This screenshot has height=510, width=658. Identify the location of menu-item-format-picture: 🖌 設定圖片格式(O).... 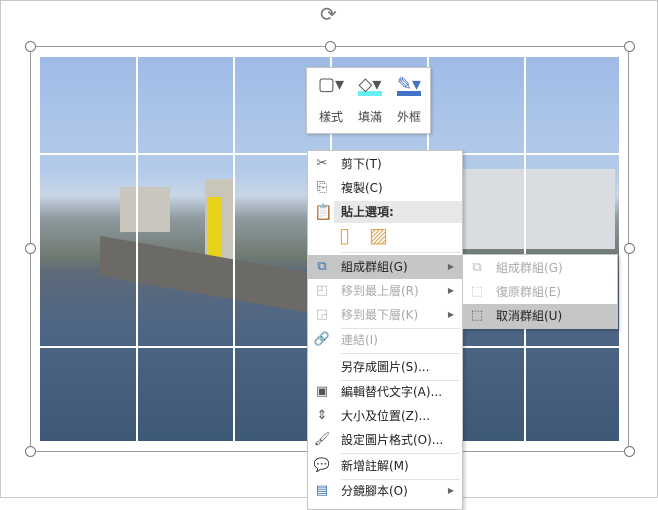
(385, 440).